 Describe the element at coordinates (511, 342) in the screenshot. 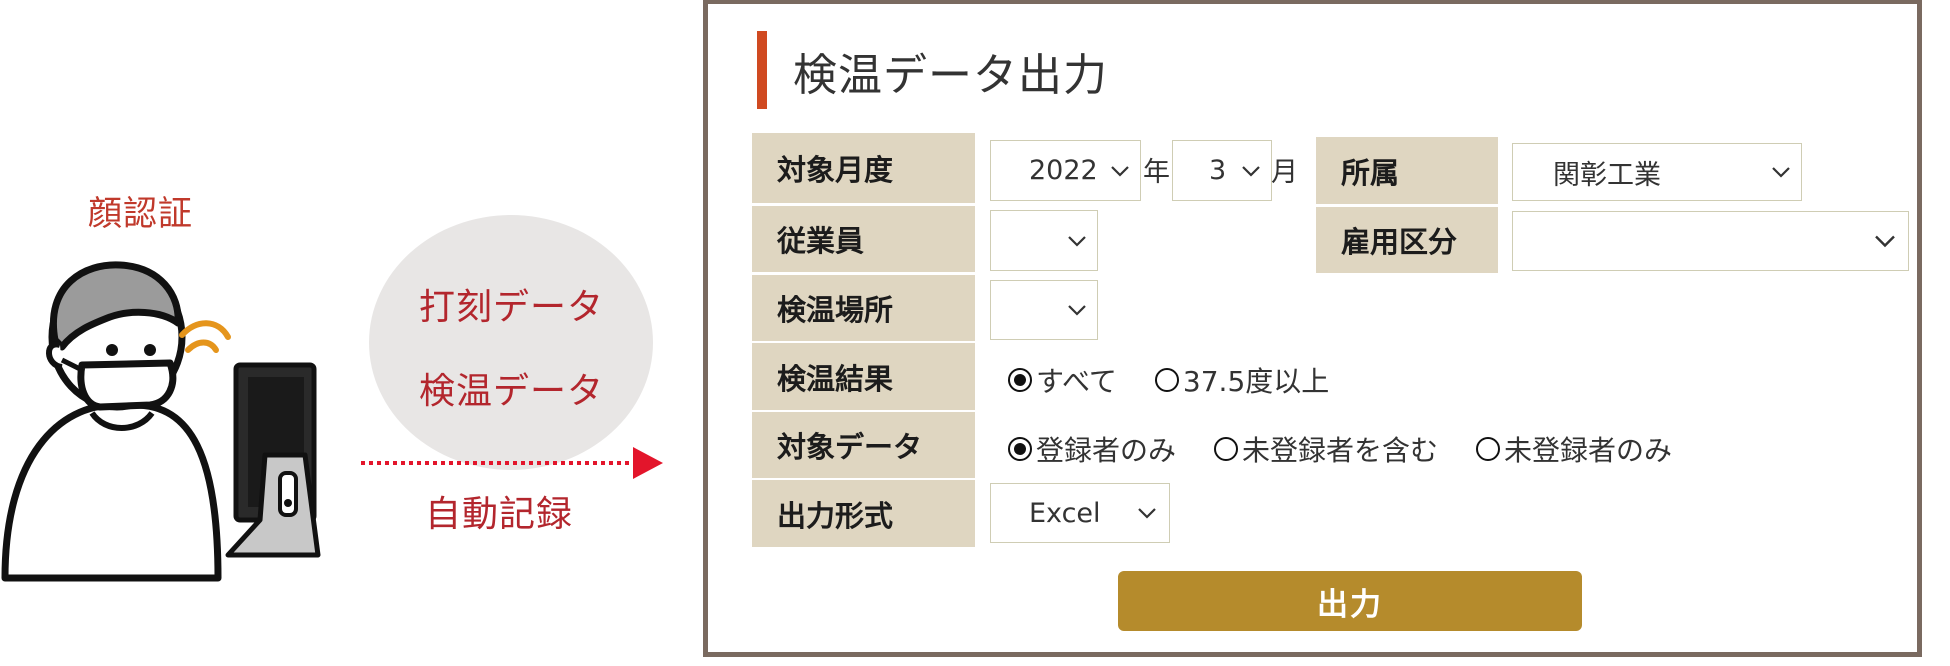

I see `data-bubble` at that location.